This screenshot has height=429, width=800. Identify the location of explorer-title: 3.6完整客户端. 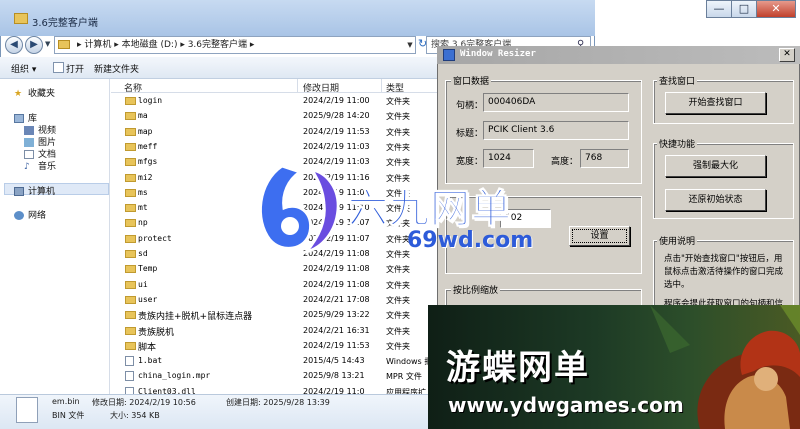
(65, 23).